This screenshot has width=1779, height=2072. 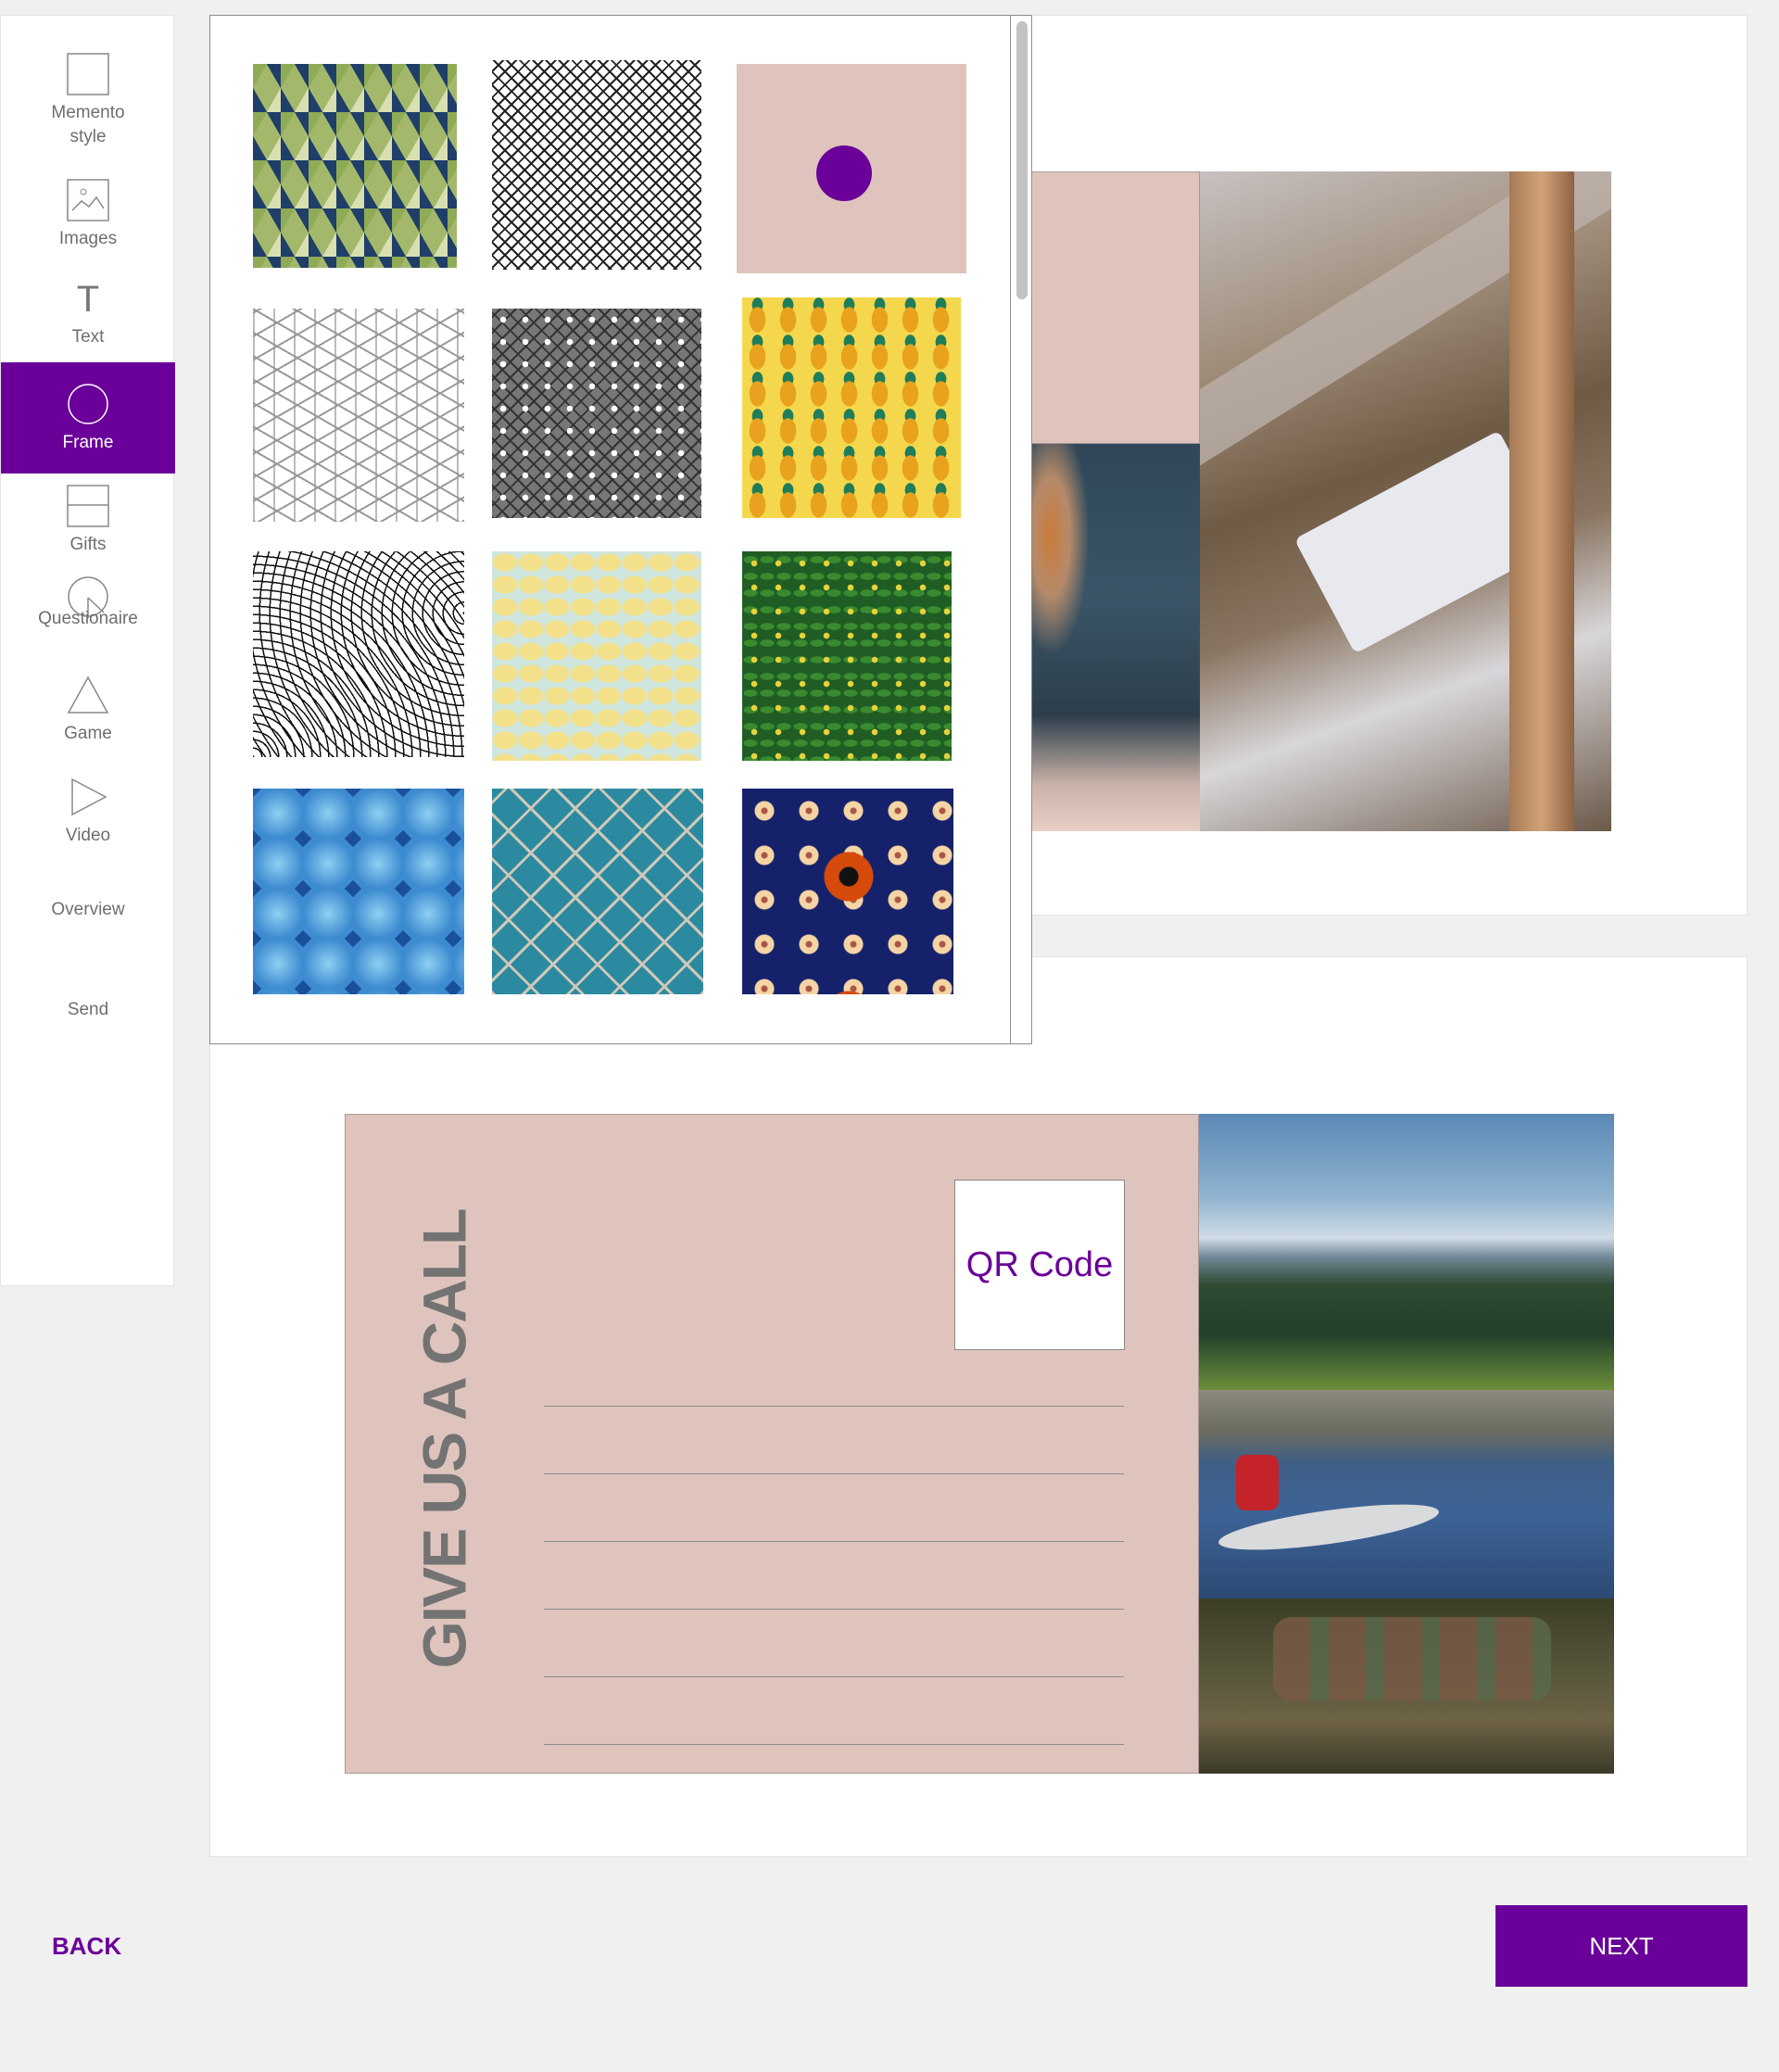 I want to click on sidebar-item-label: Text, so click(x=88, y=337).